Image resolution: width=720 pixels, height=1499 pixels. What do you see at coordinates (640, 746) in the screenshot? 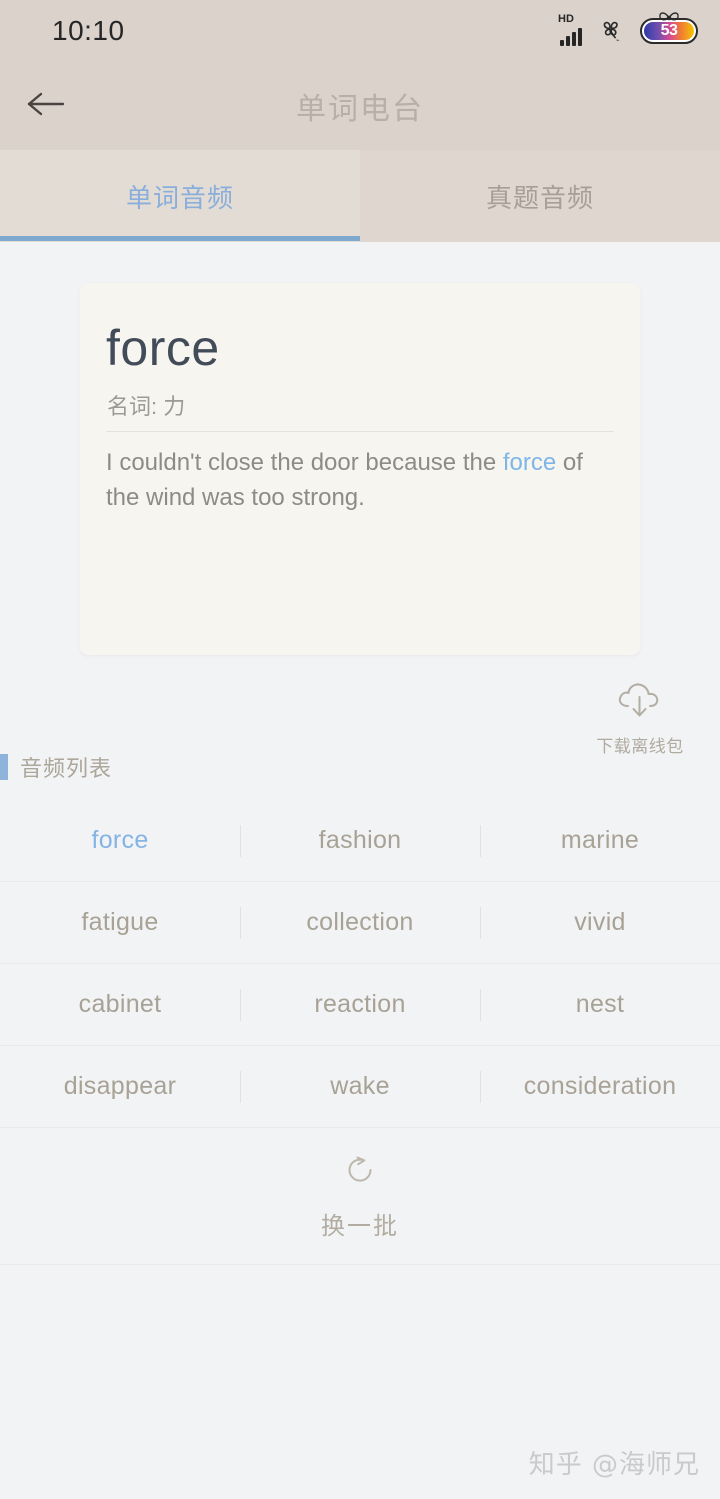
I see `download-offline-pack-label: 下载离线包` at bounding box center [640, 746].